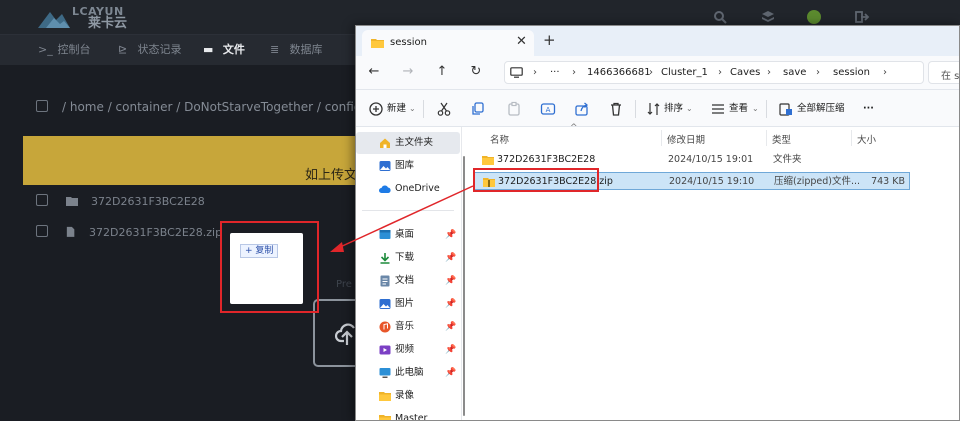 This screenshot has height=421, width=960. What do you see at coordinates (442, 72) in the screenshot?
I see `up-button: ↑` at bounding box center [442, 72].